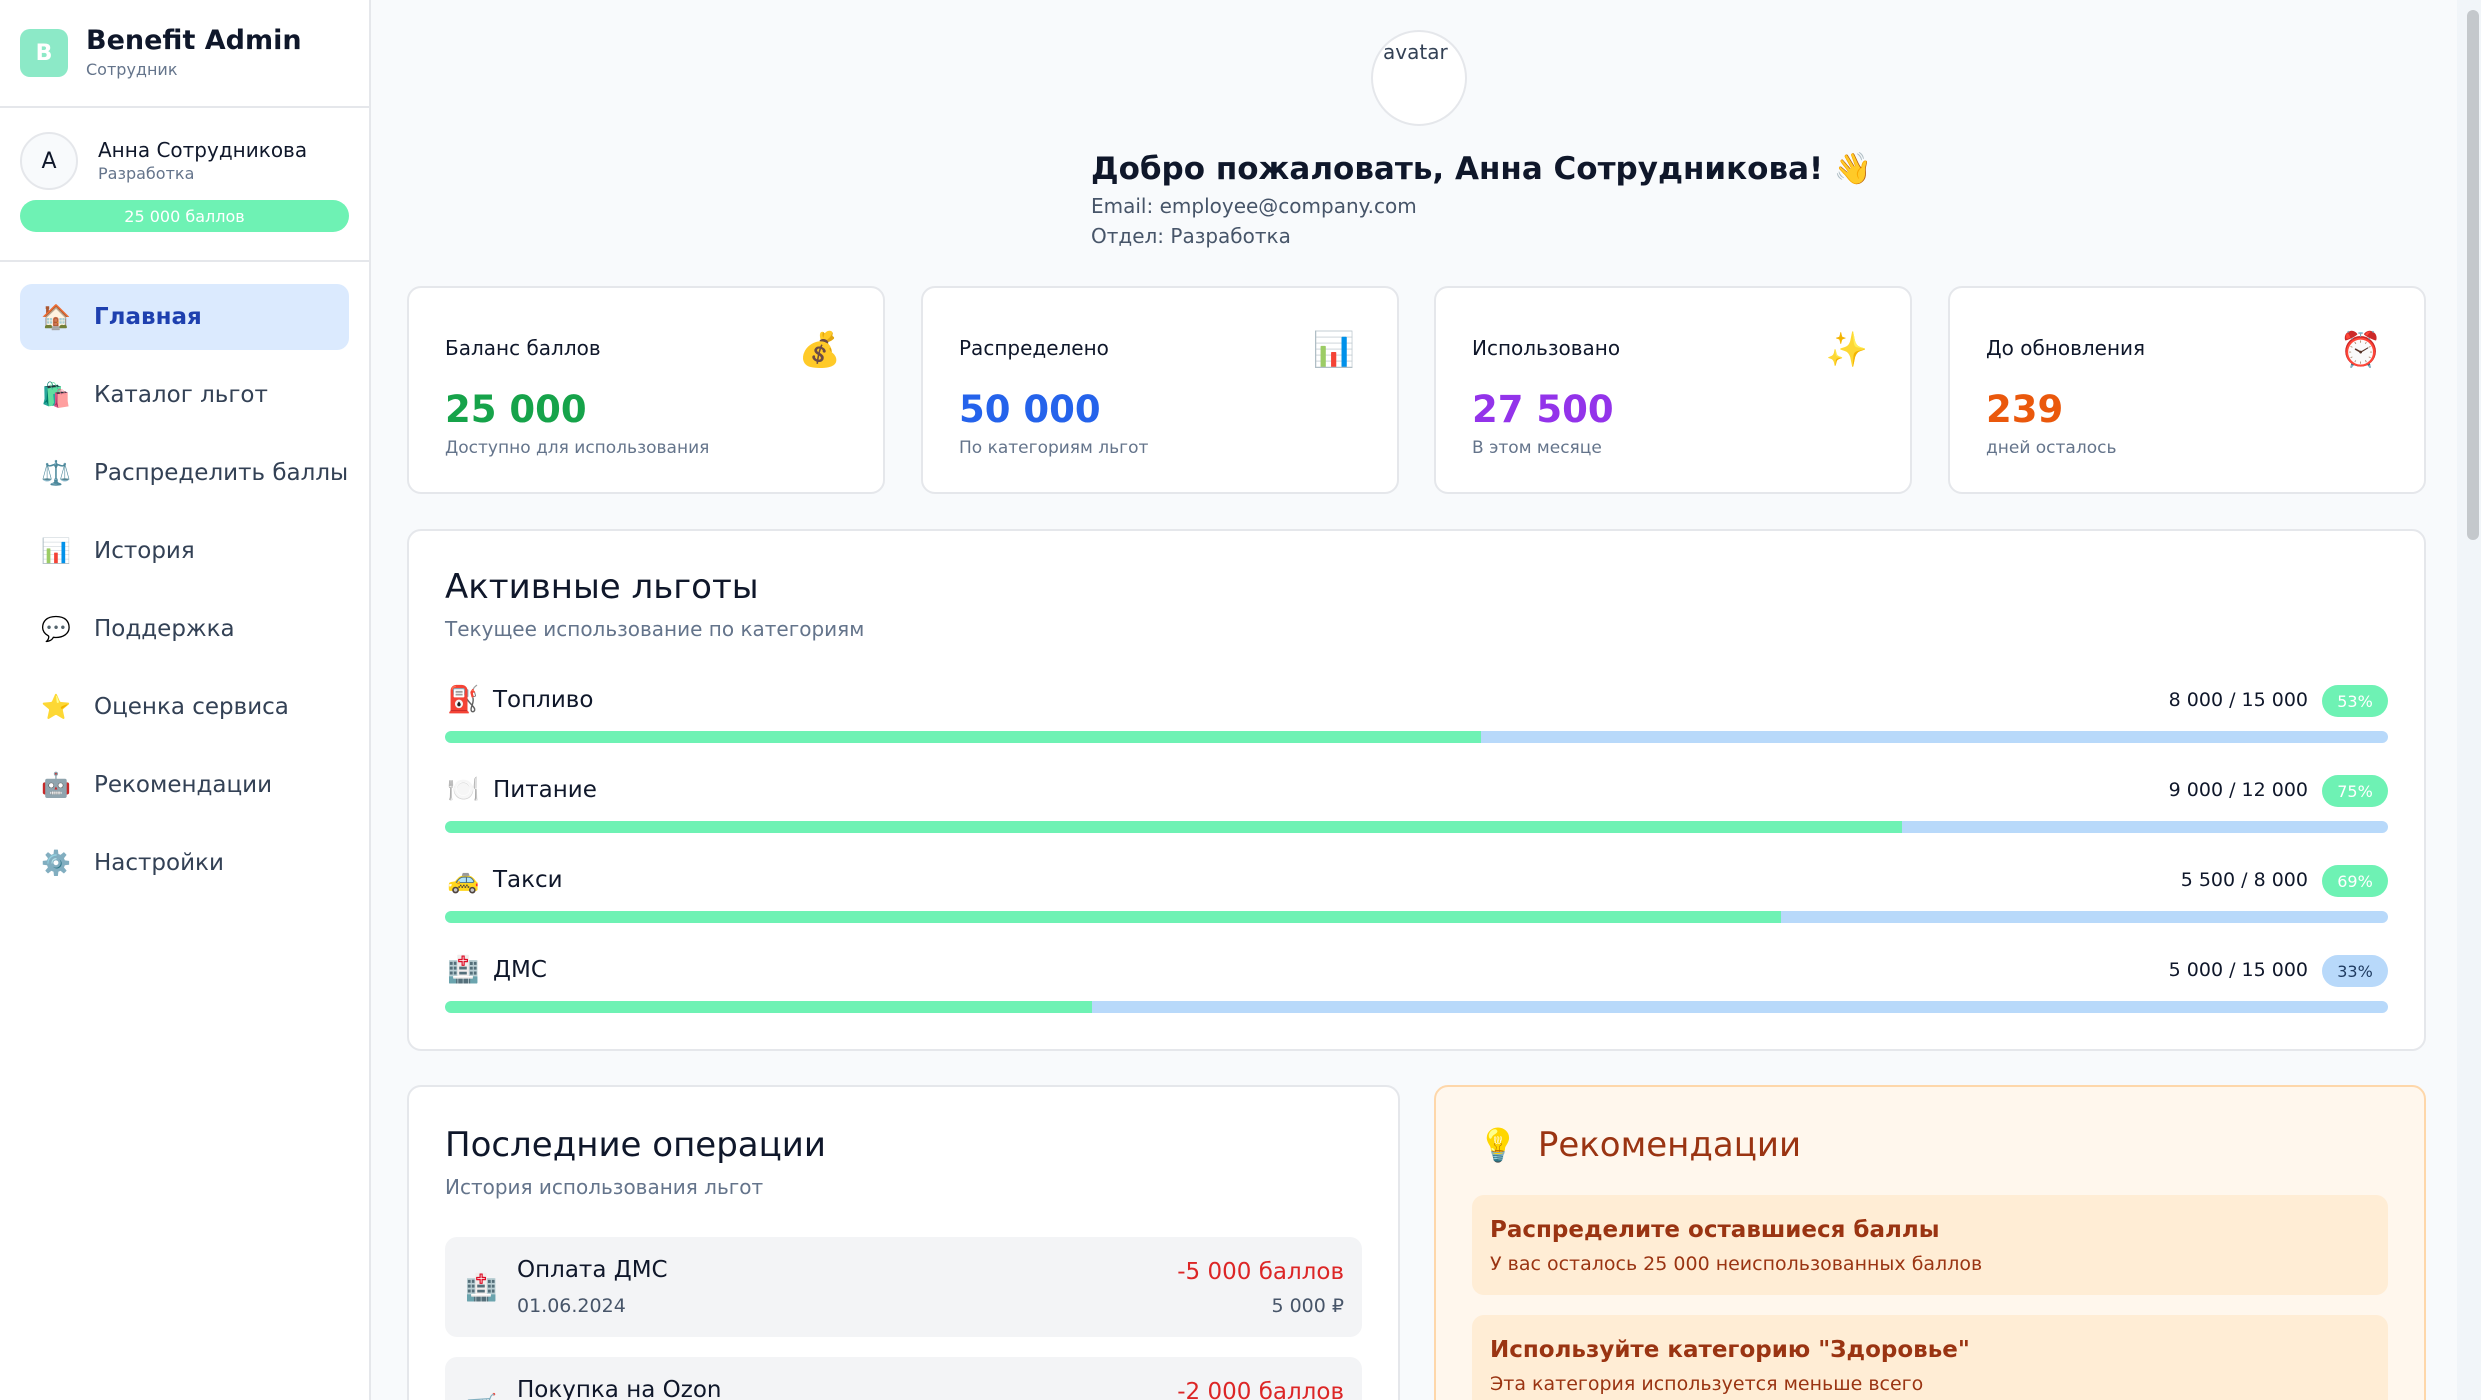 The height and width of the screenshot is (1400, 2481). What do you see at coordinates (1707, 1384) in the screenshot?
I see `recommendation-desc: Эта категория используется меньше всего` at bounding box center [1707, 1384].